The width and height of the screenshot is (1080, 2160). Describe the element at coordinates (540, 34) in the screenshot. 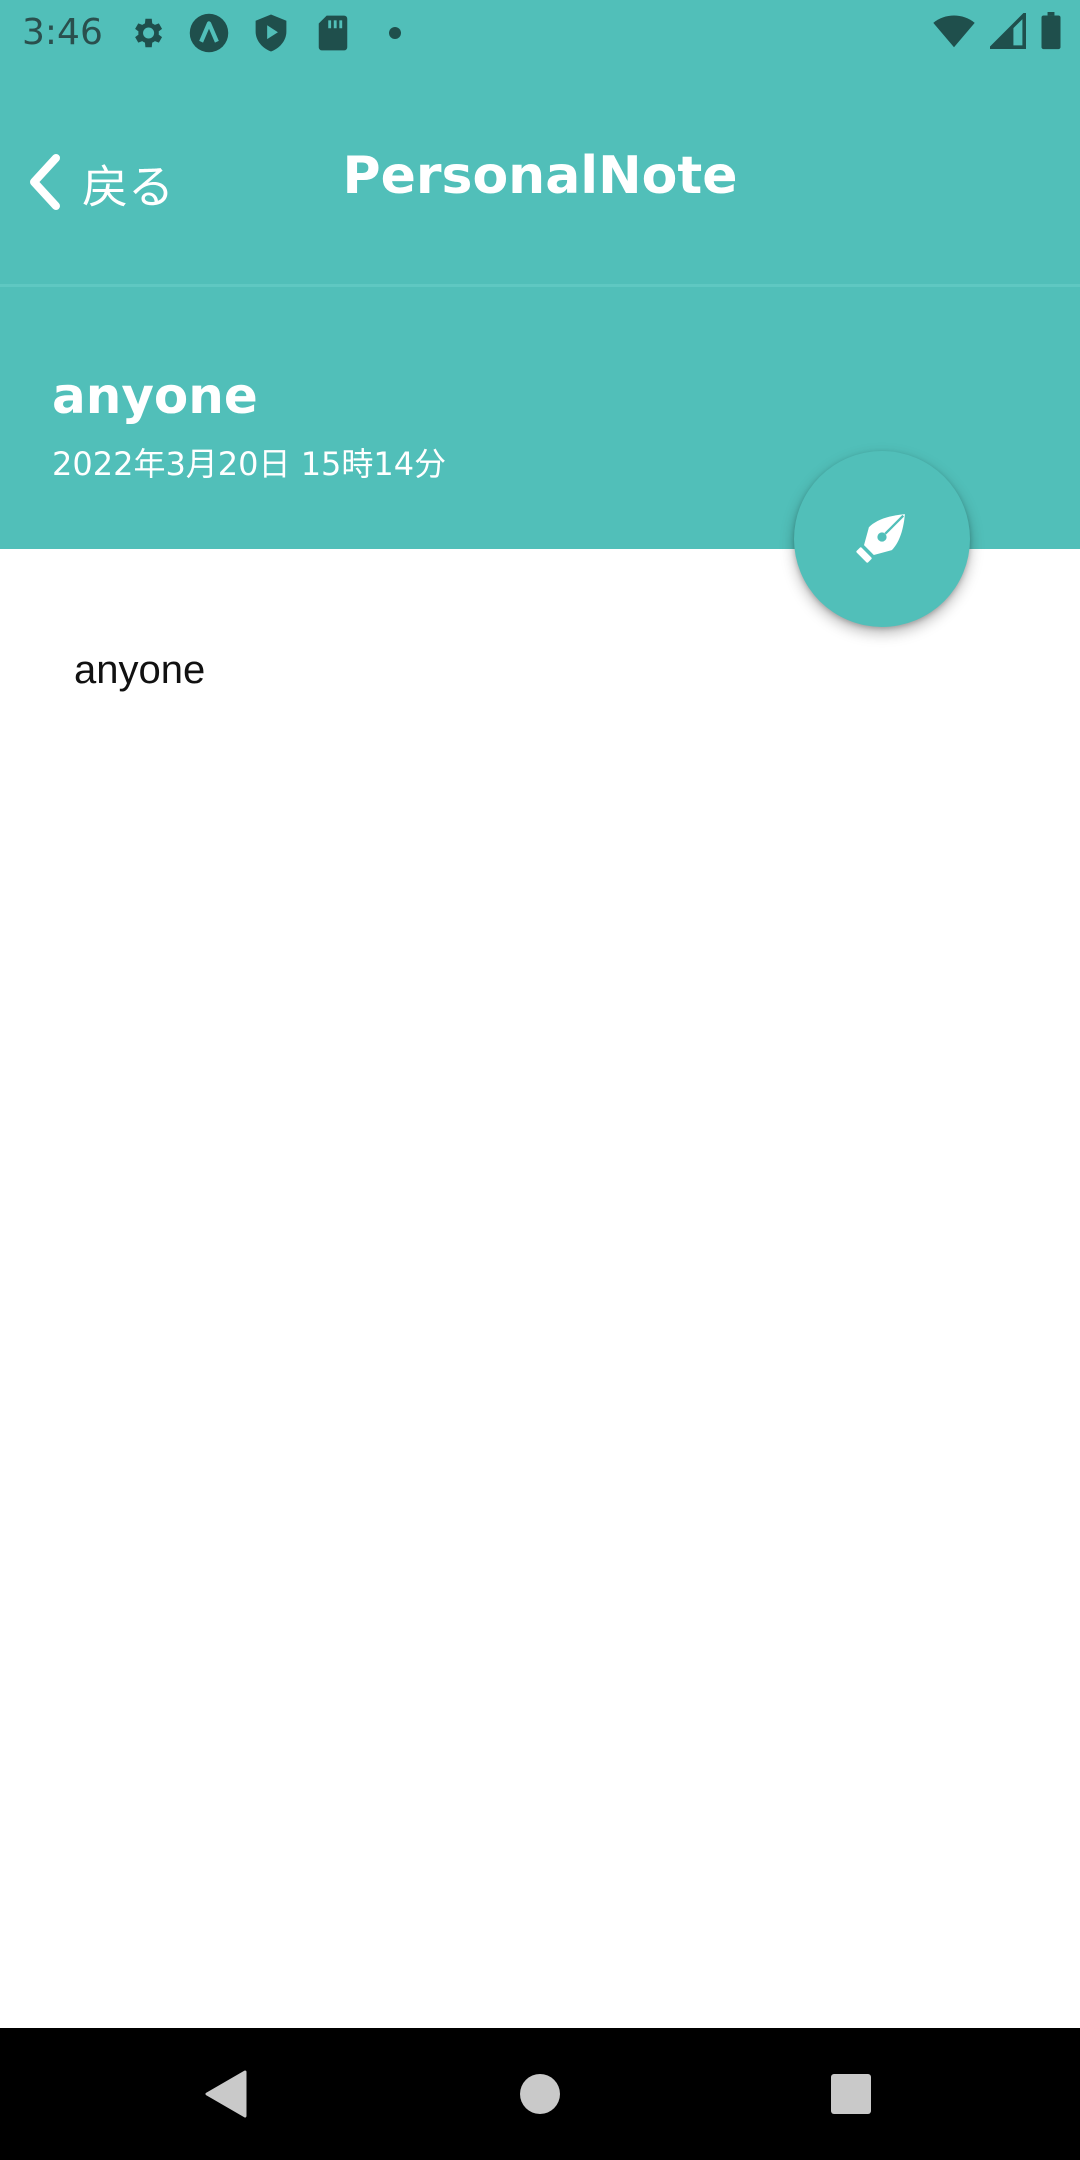

I see `status-bar: 3:46` at that location.